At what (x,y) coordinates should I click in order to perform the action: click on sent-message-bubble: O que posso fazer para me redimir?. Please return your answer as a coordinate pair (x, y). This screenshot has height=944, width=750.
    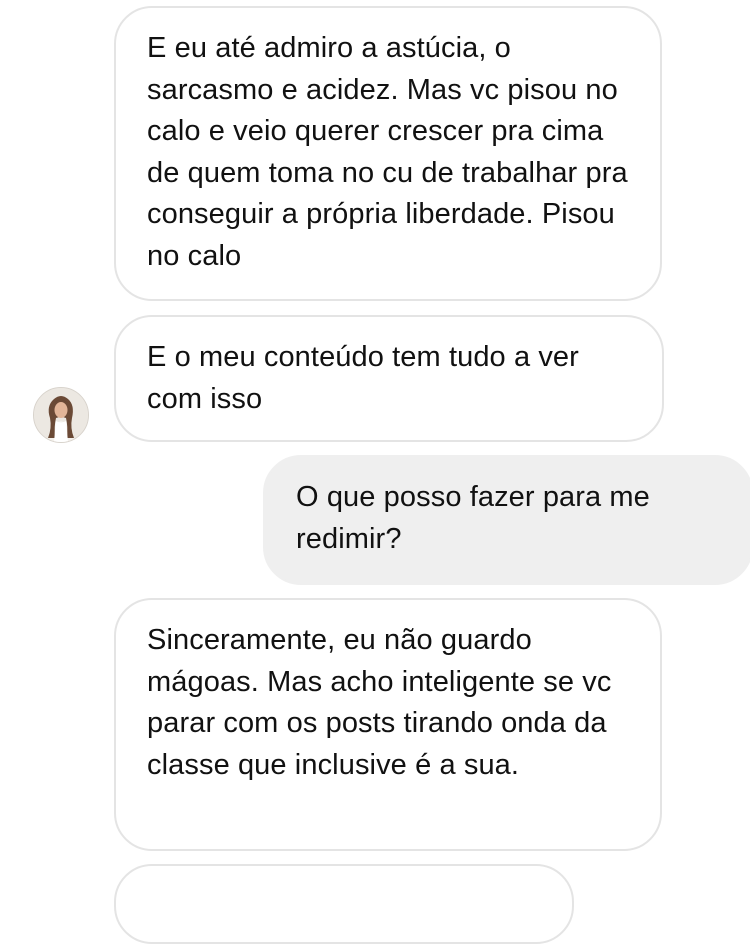
    Looking at the image, I should click on (506, 520).